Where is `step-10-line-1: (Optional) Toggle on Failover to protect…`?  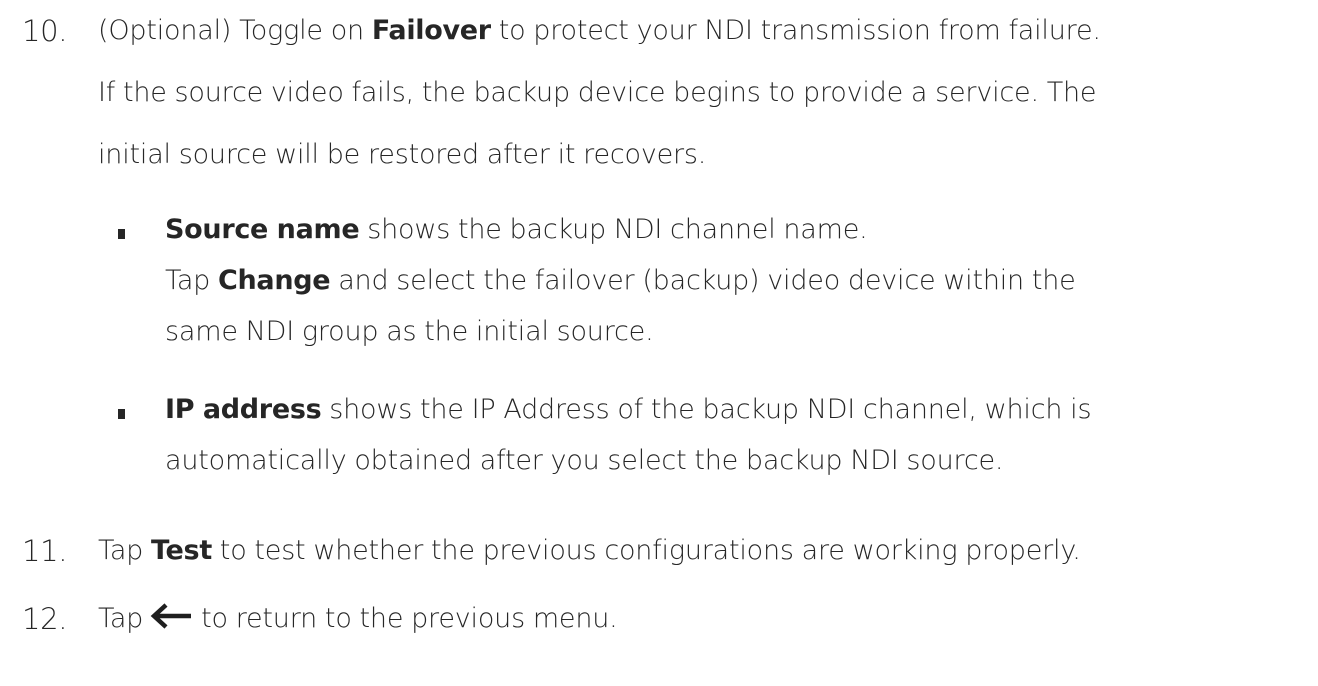
step-10-line-1: (Optional) Toggle on Failover to protect… is located at coordinates (700, 31).